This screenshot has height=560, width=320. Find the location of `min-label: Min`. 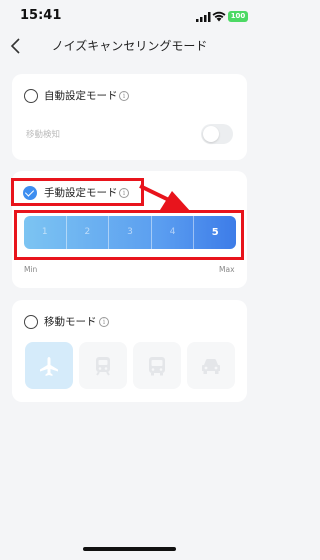

min-label: Min is located at coordinates (31, 269).